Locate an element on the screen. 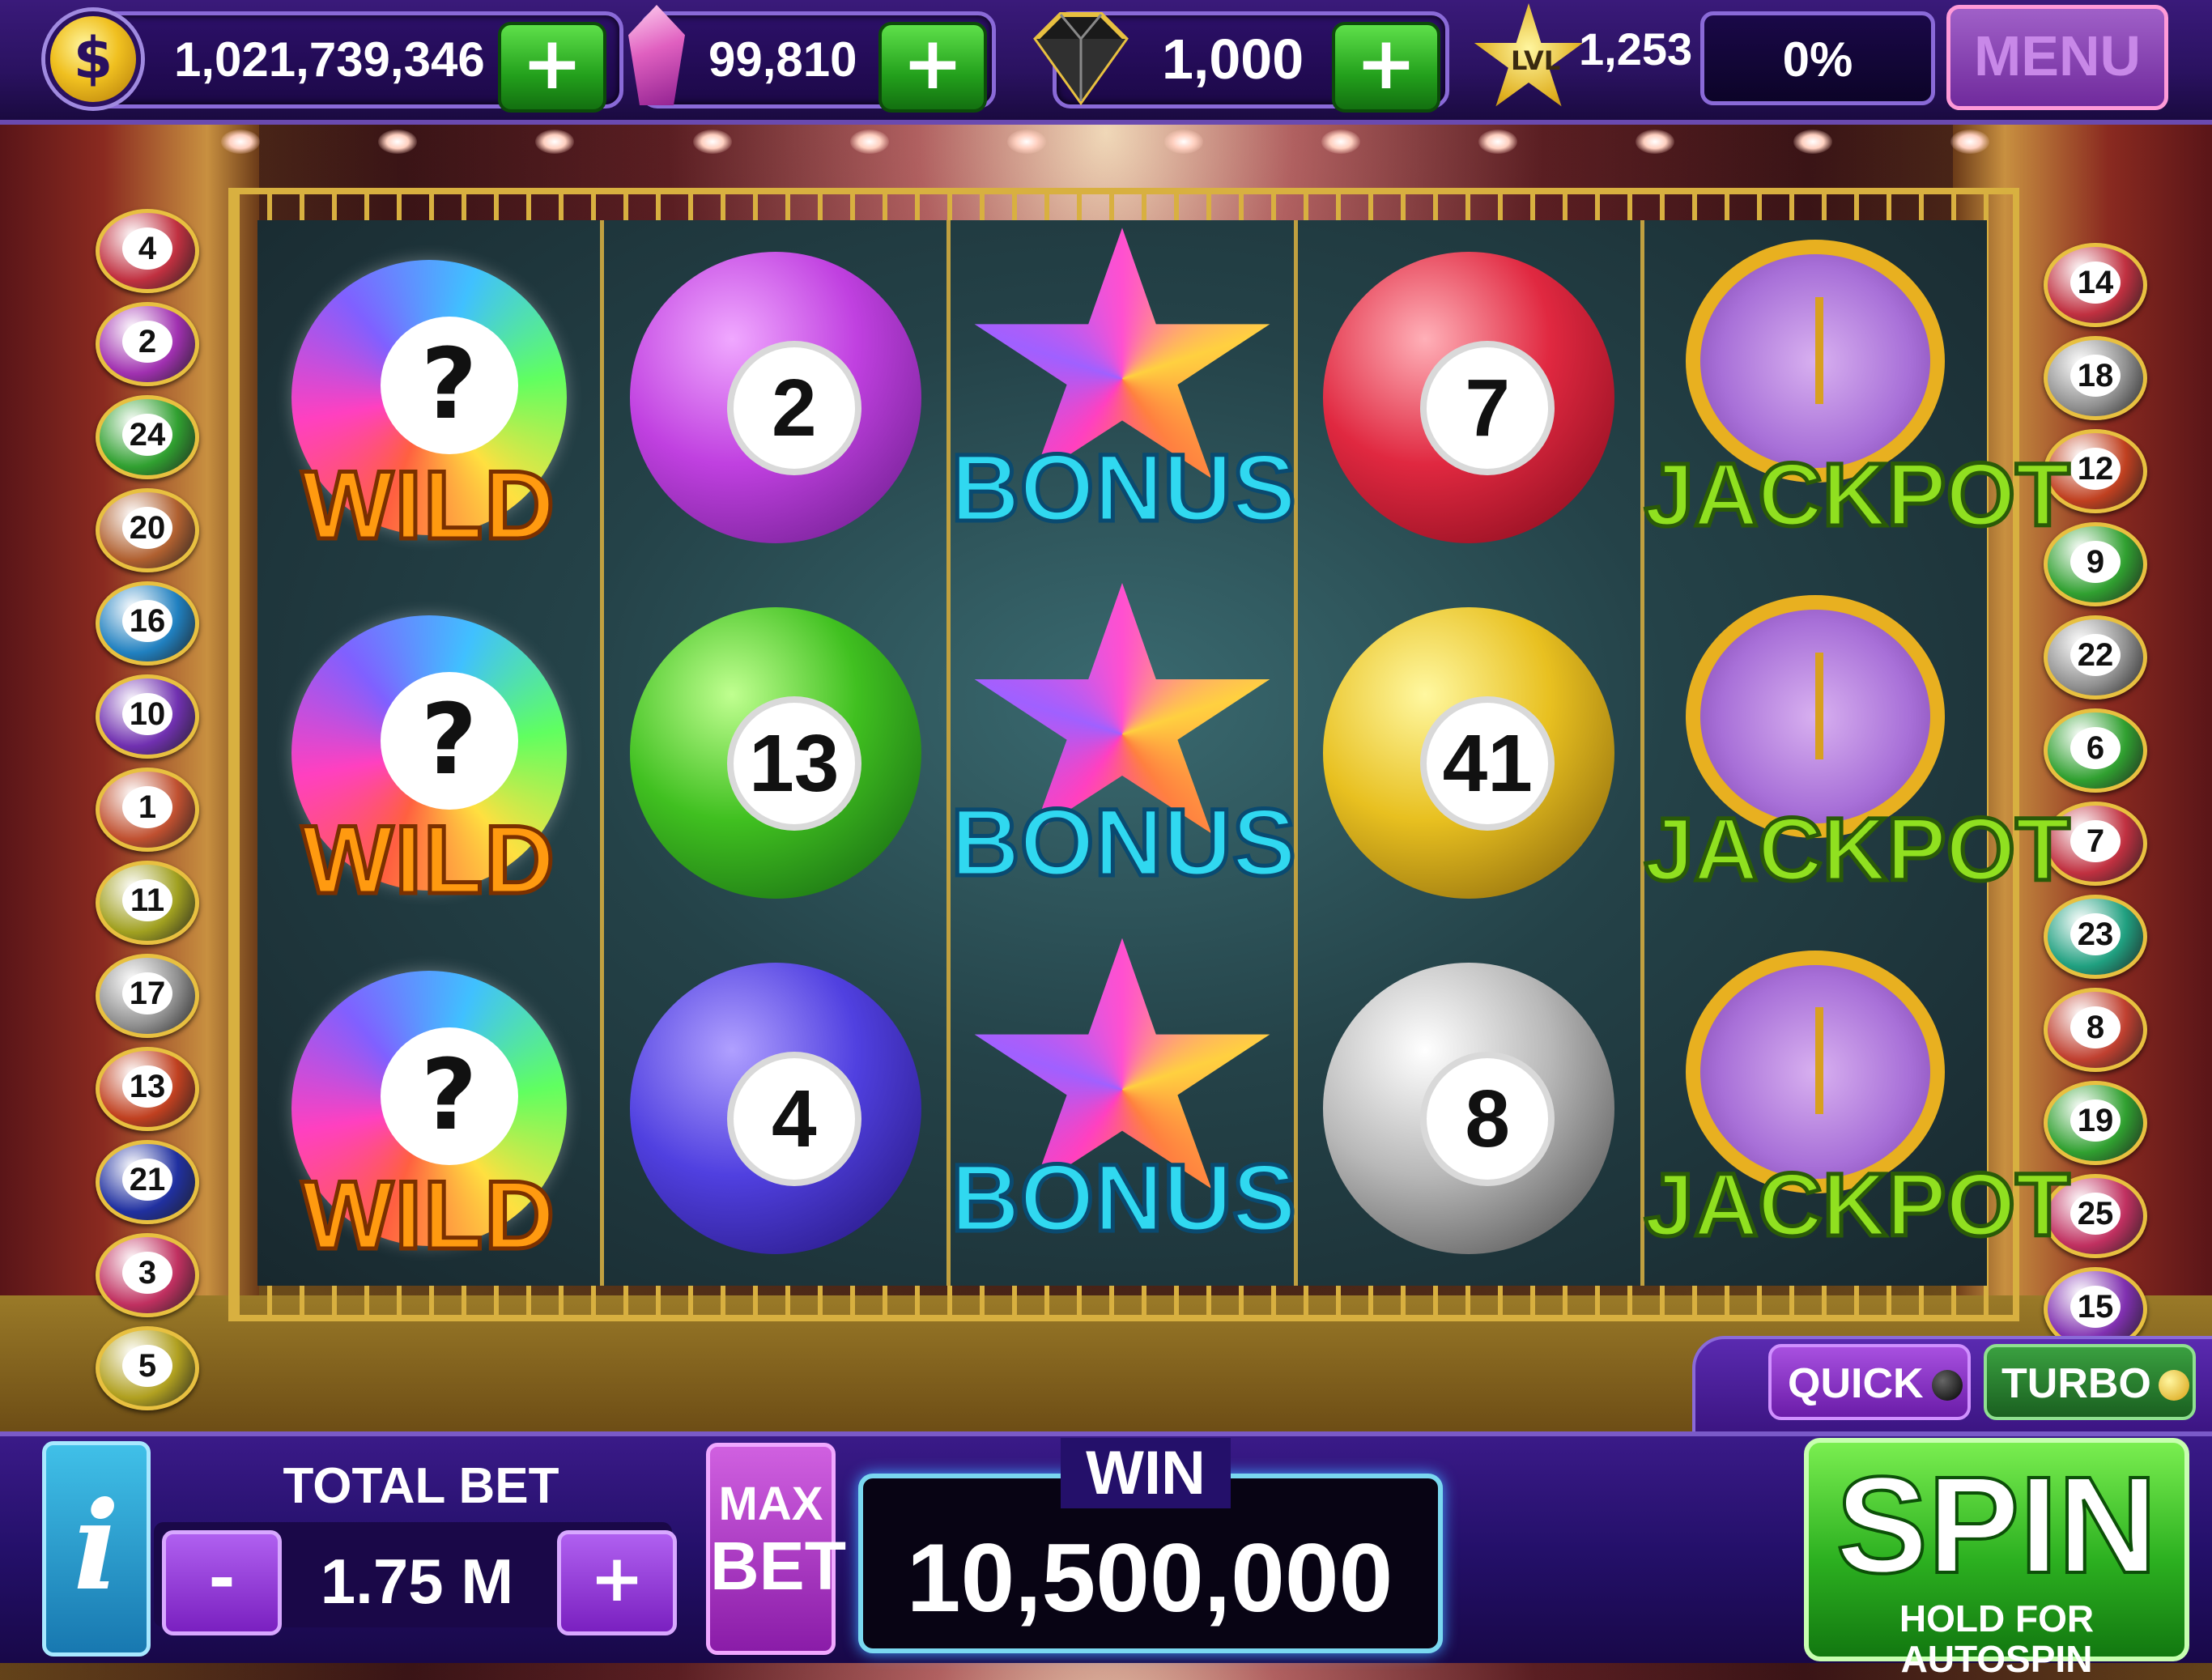  bingo-ball-icon: 13 is located at coordinates (775, 753).